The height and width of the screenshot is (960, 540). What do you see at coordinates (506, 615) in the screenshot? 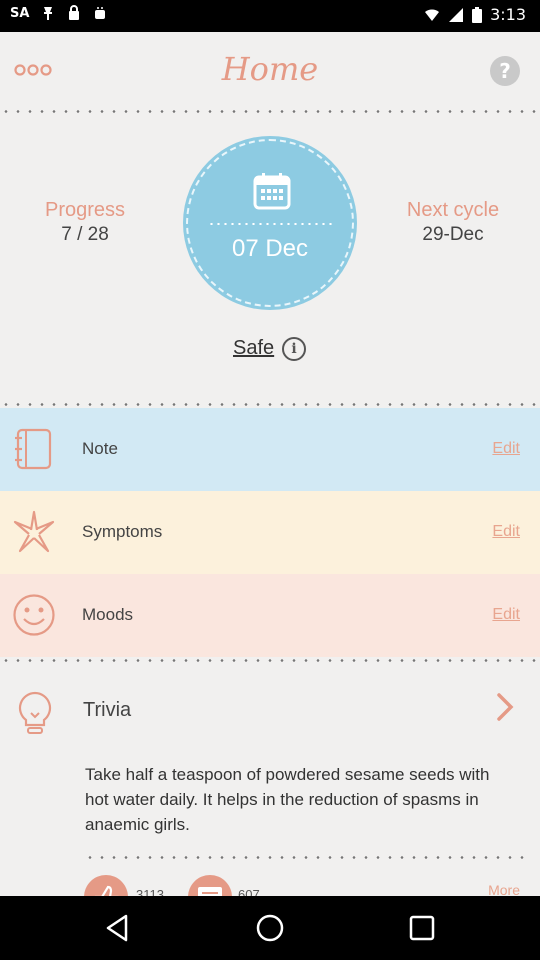
I see `moods-edit-link: Edit` at bounding box center [506, 615].